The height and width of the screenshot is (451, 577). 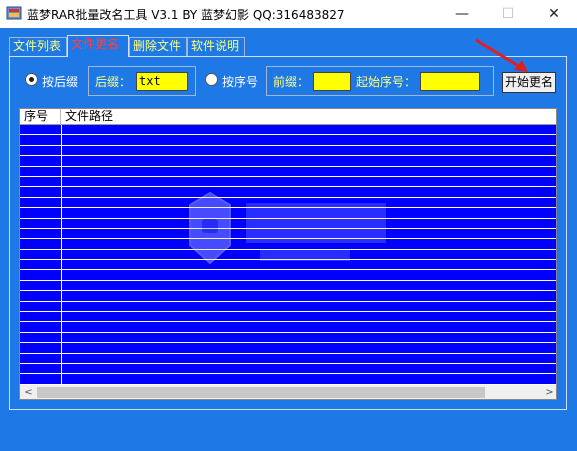 I want to click on minimize-button: —, so click(x=462, y=14).